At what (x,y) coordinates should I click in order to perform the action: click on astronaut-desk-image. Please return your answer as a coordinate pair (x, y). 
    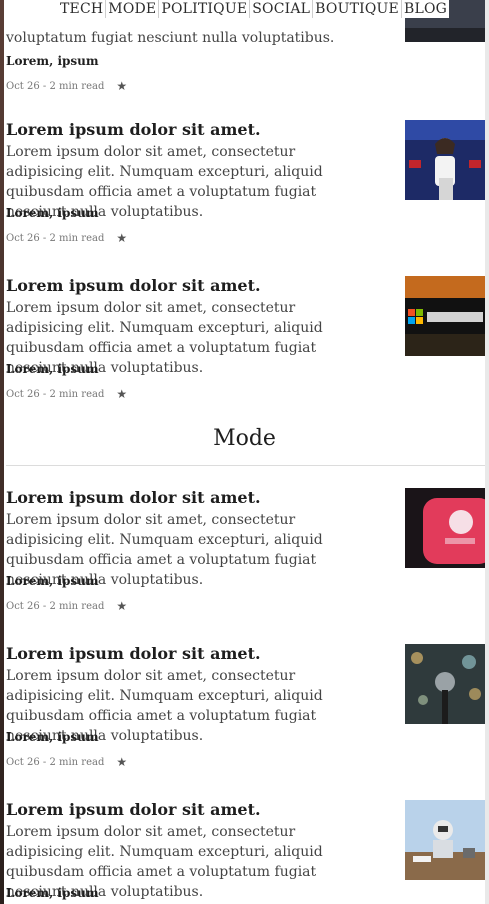
    Looking at the image, I should click on (445, 840).